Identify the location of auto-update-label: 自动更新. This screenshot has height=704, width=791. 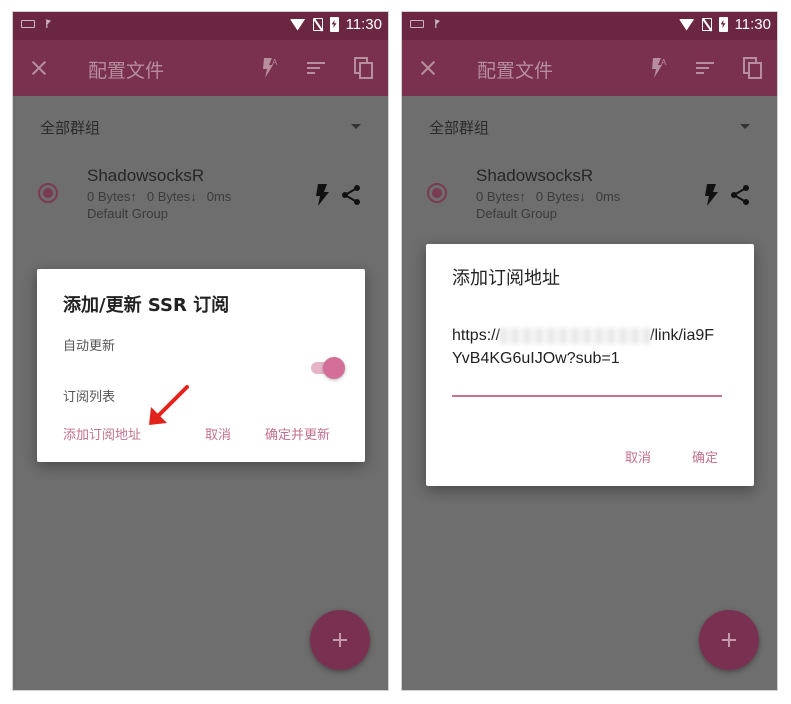
(89, 346).